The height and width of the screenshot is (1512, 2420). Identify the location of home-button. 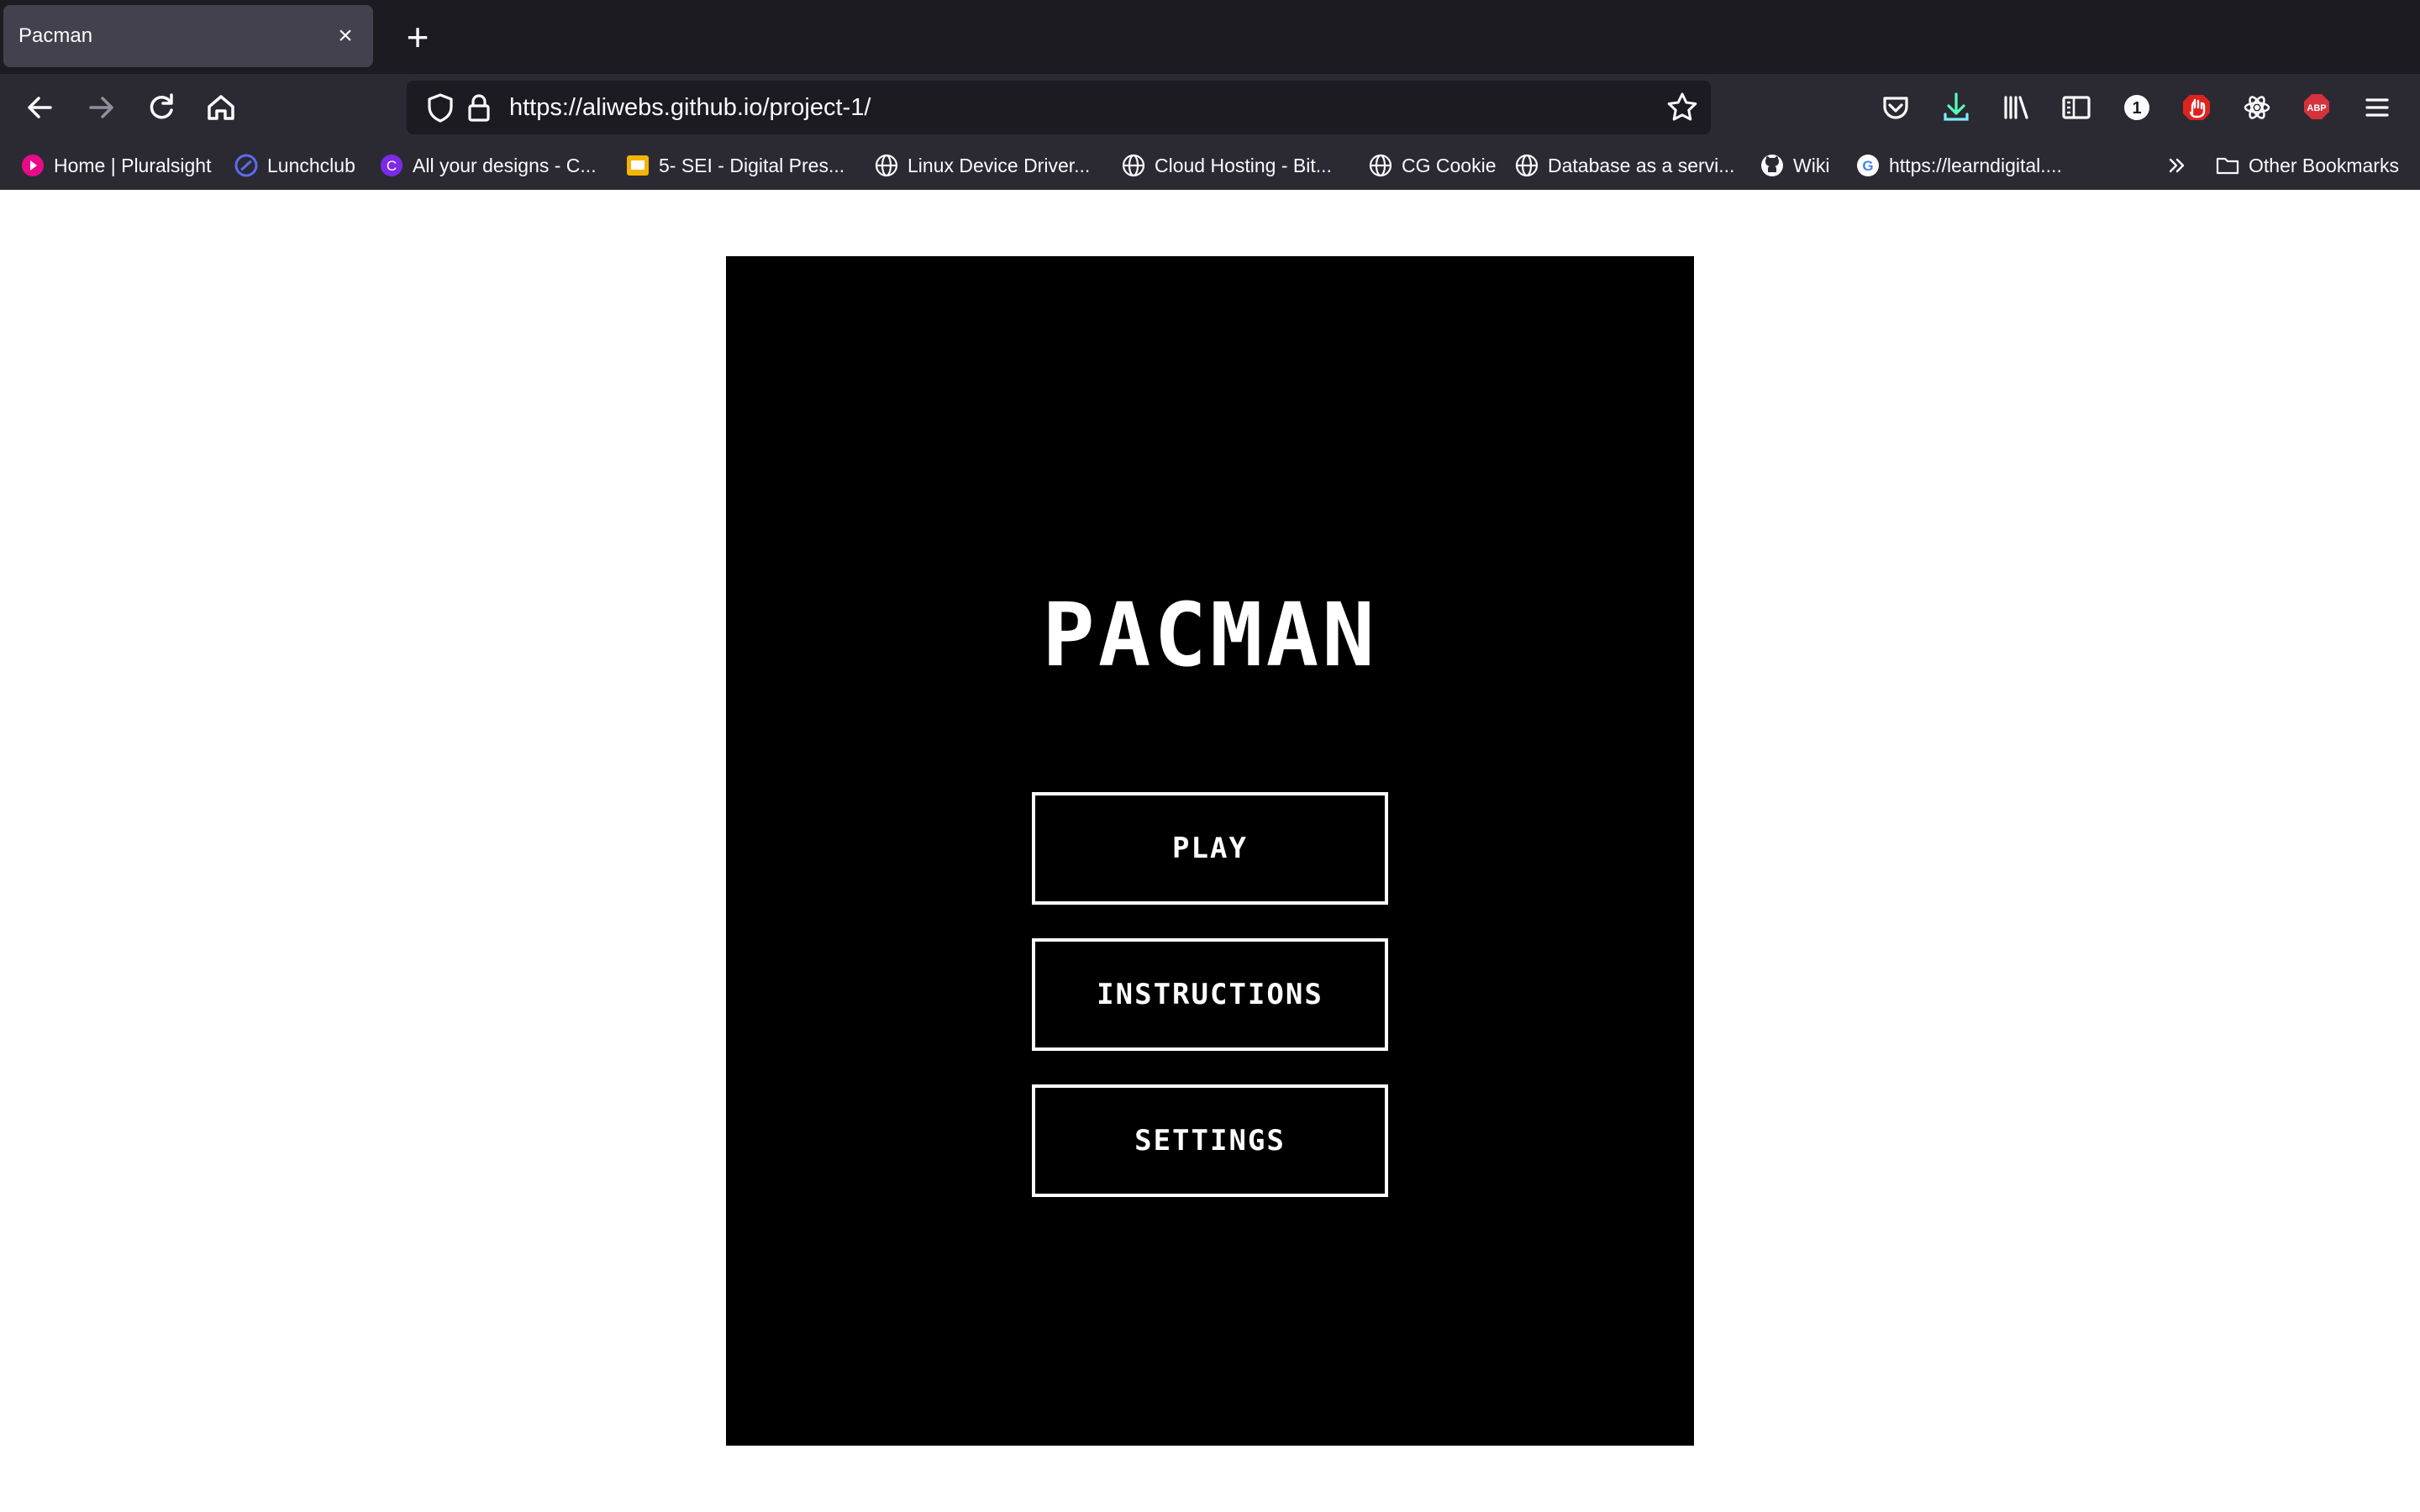
(221, 107).